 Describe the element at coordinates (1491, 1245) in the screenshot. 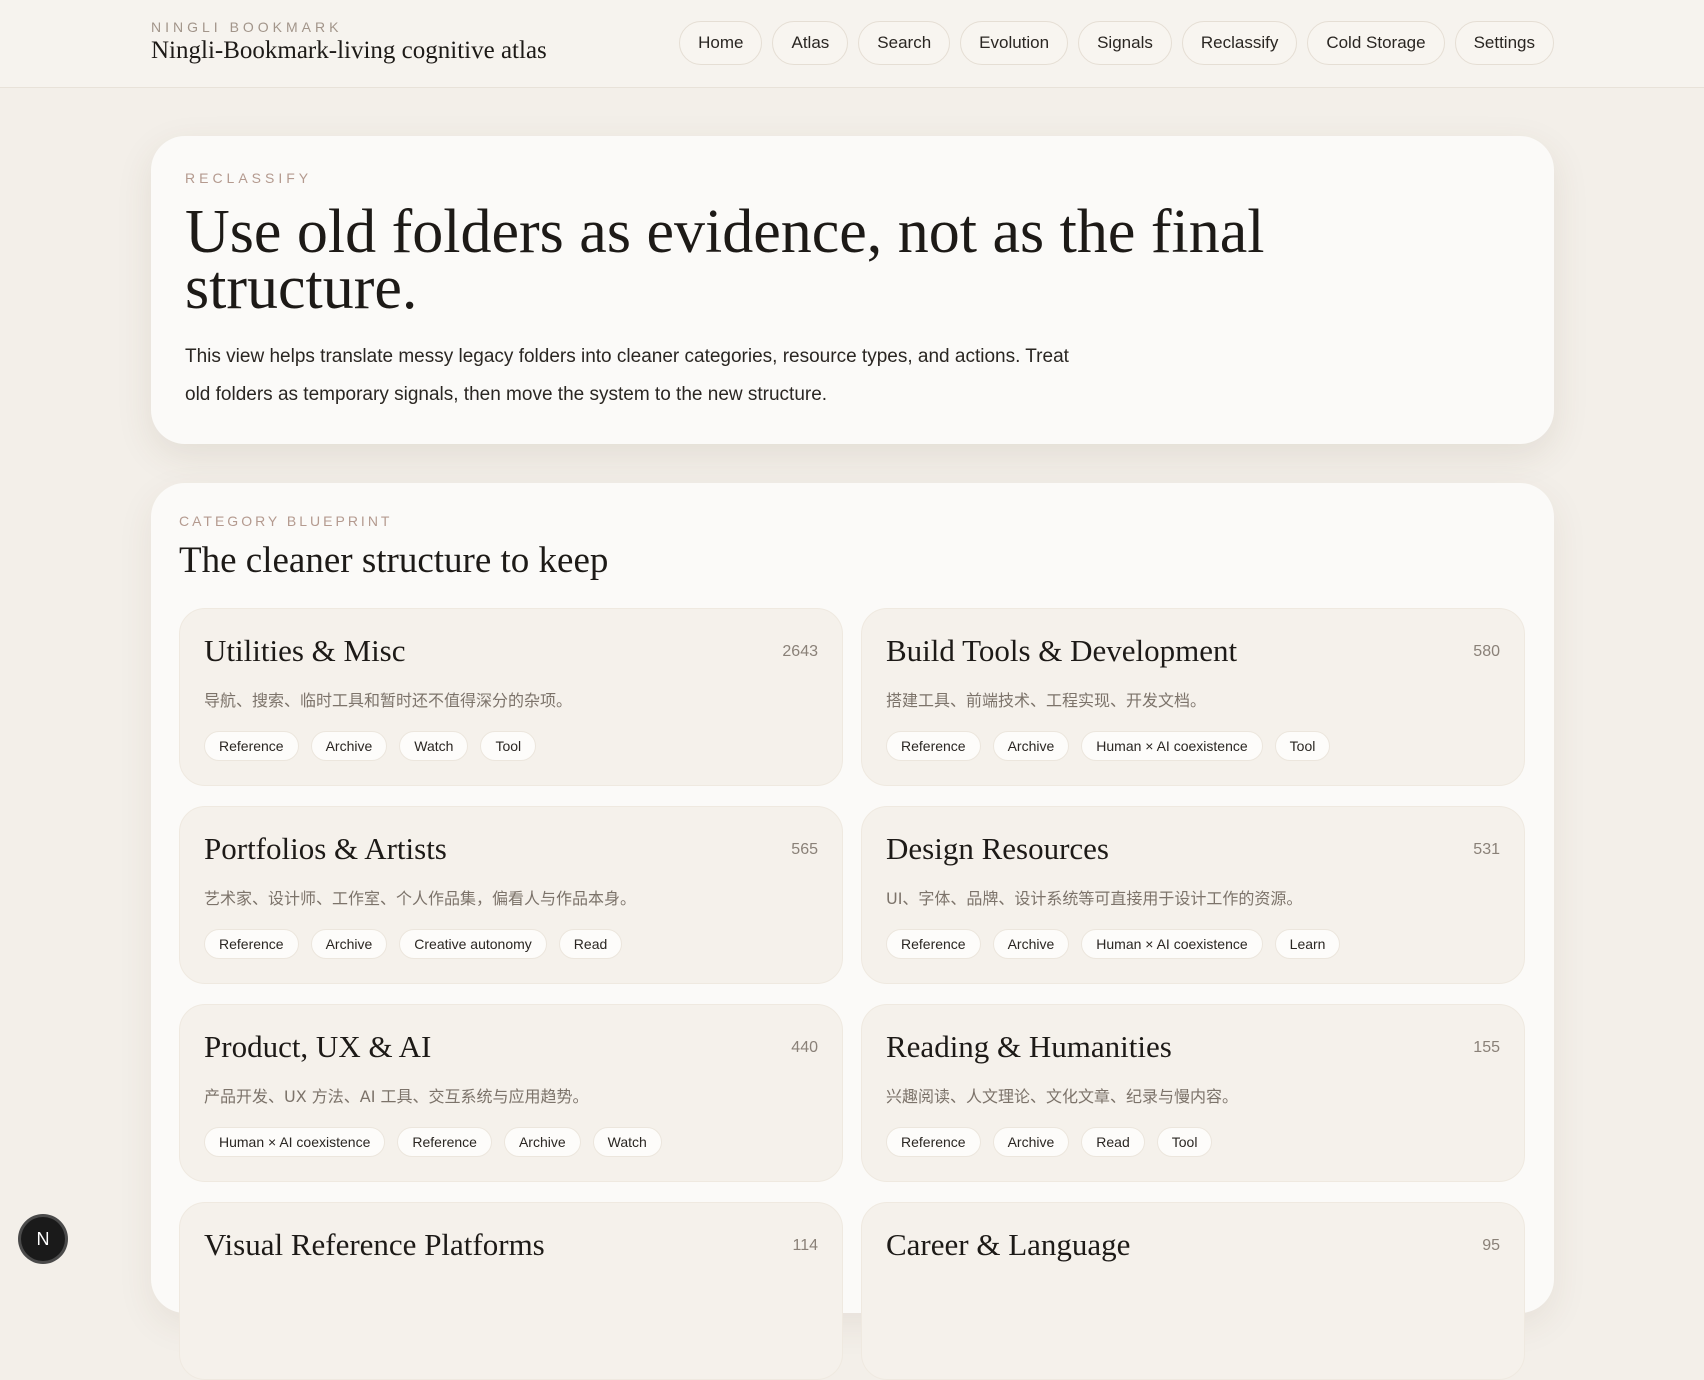

I see `category-count: 95` at that location.